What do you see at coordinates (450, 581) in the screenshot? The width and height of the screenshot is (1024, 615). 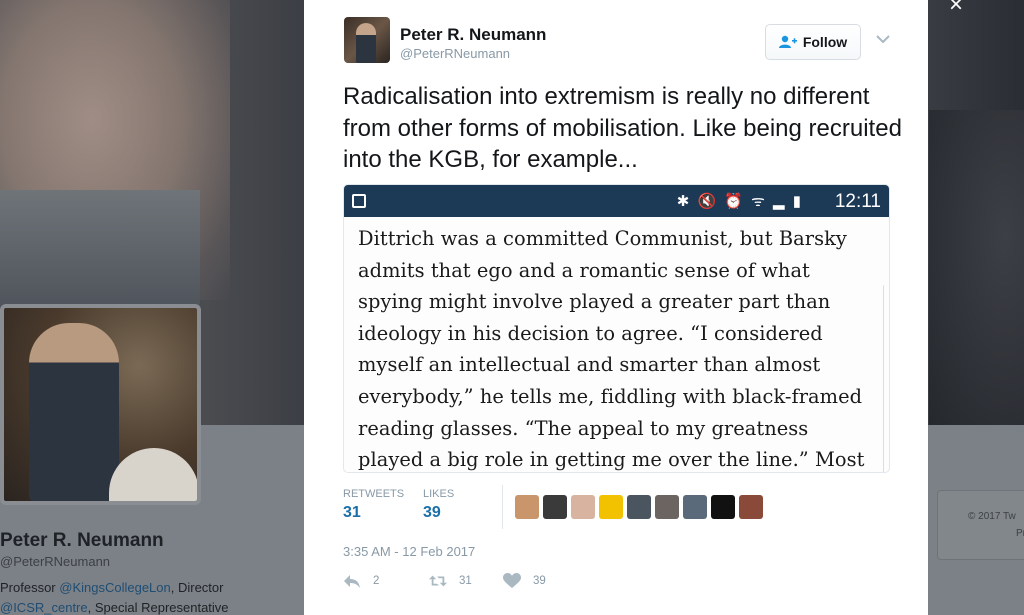 I see `retweet-button: 31` at bounding box center [450, 581].